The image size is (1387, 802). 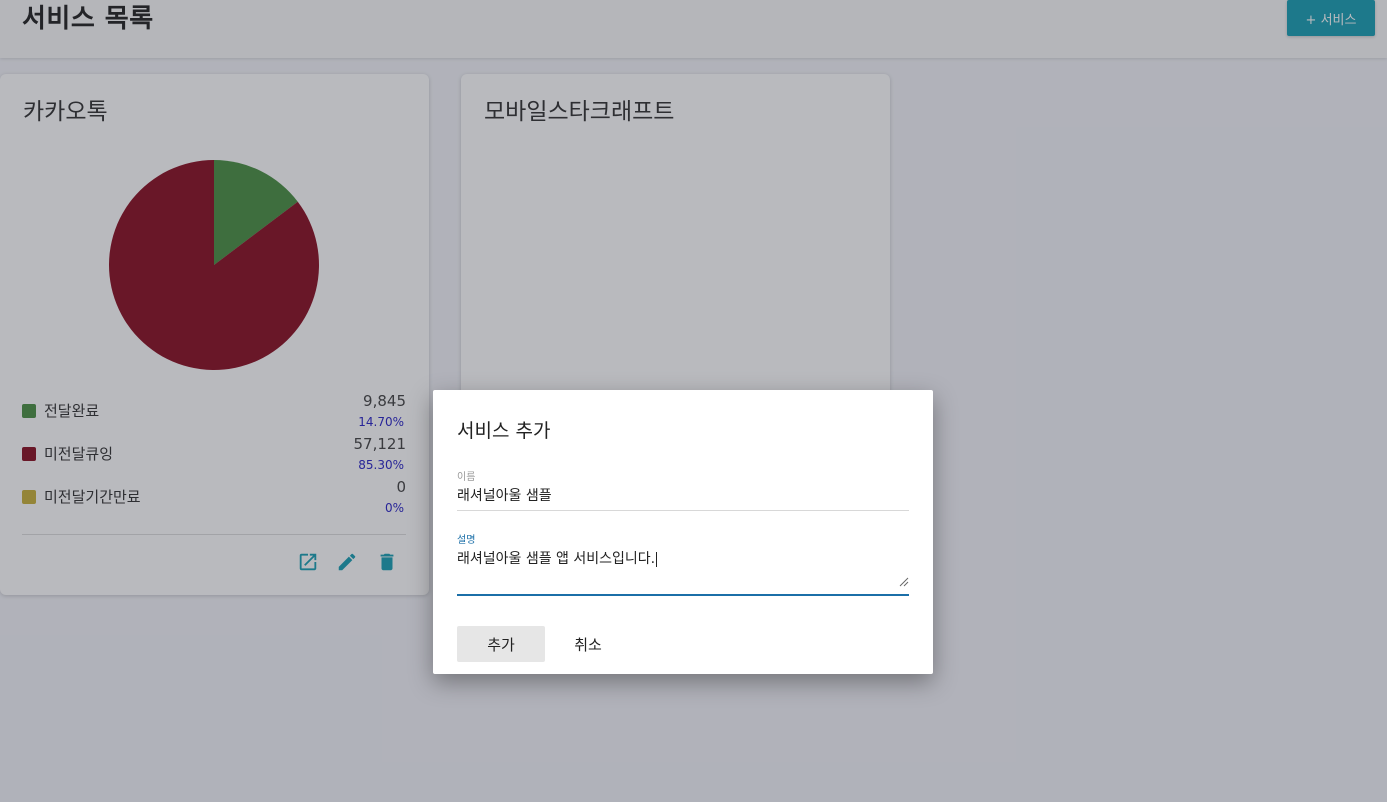 What do you see at coordinates (466, 477) in the screenshot?
I see `name-field-label: 이름` at bounding box center [466, 477].